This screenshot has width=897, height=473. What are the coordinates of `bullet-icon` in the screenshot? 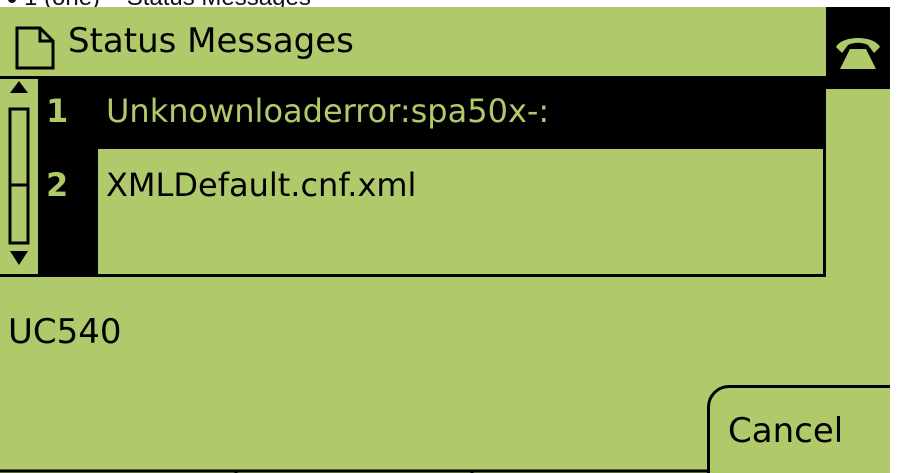 It's located at (12, 1).